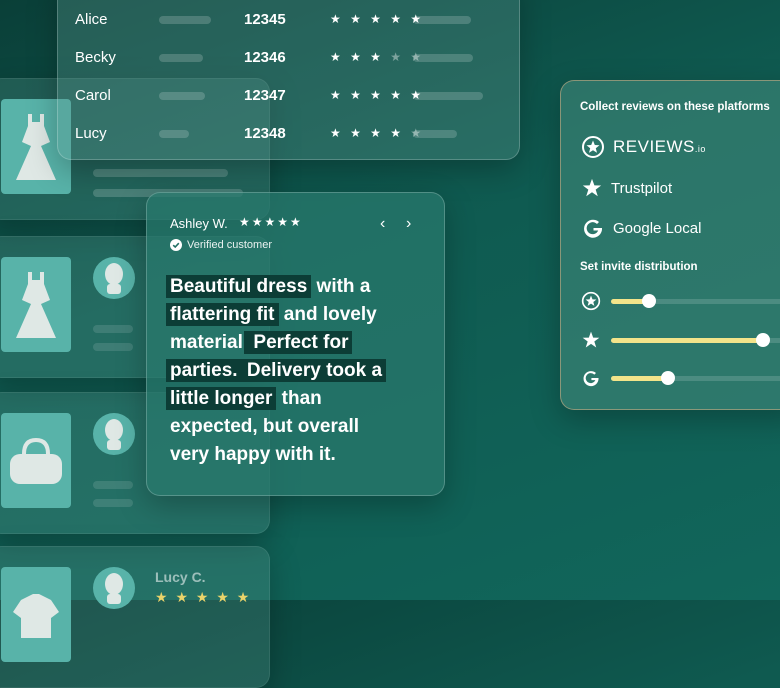  I want to click on platform-reviews-io: REVIEWS.io, so click(643, 147).